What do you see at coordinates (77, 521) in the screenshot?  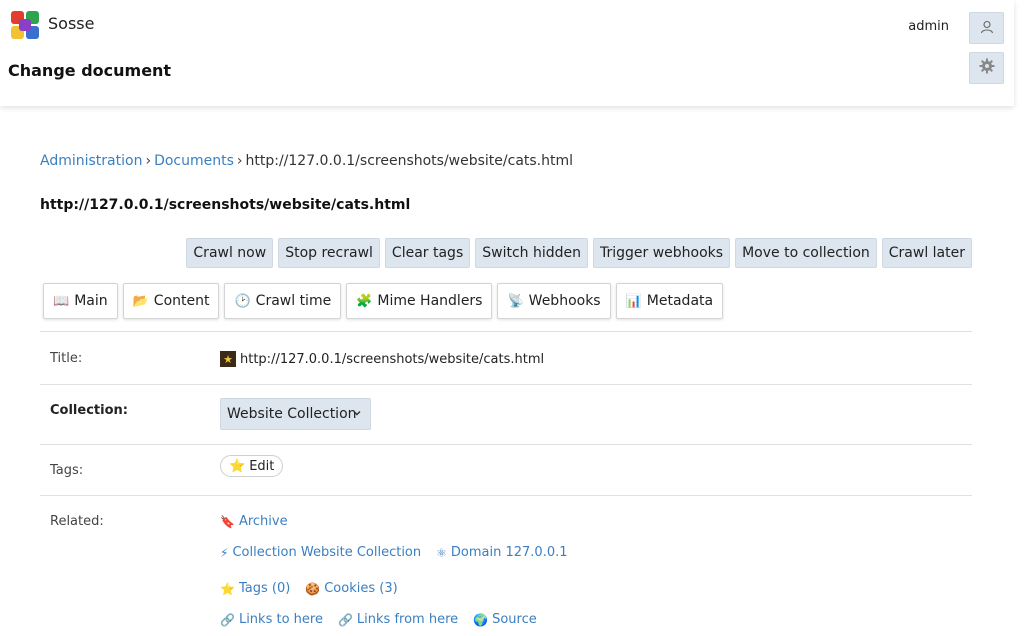 I see `related-label: Related:` at bounding box center [77, 521].